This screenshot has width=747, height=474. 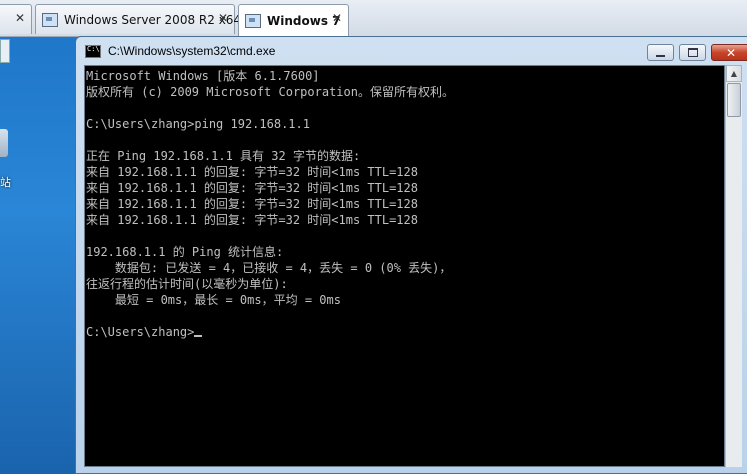 I want to click on close-button: ✕, so click(x=729, y=52).